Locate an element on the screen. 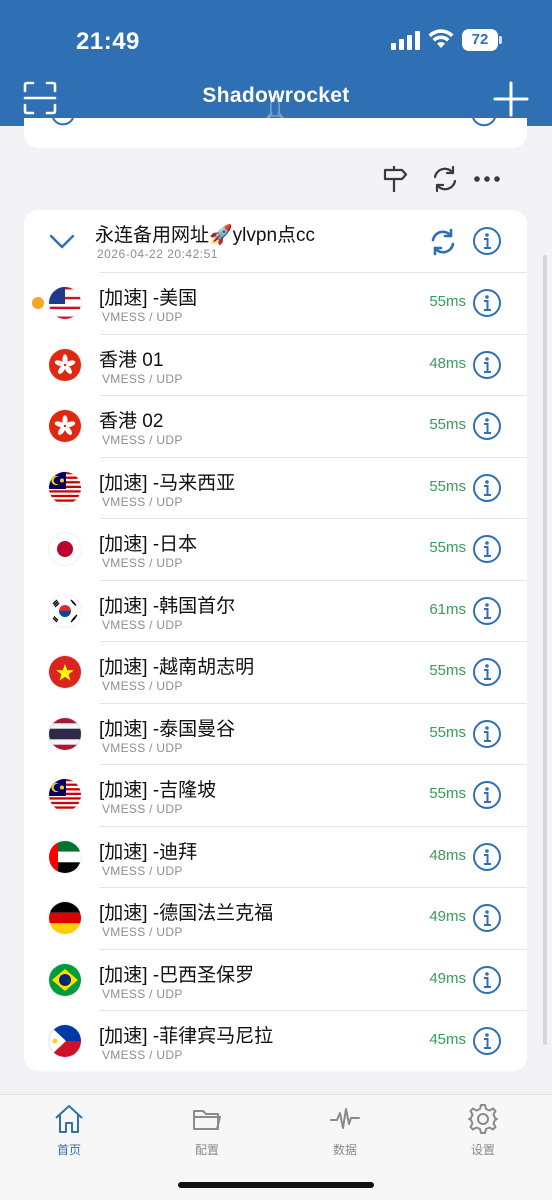 The height and width of the screenshot is (1200, 552). node-row: [加速] -马来西亚 VMESS / UDP 55ms is located at coordinates (275, 487).